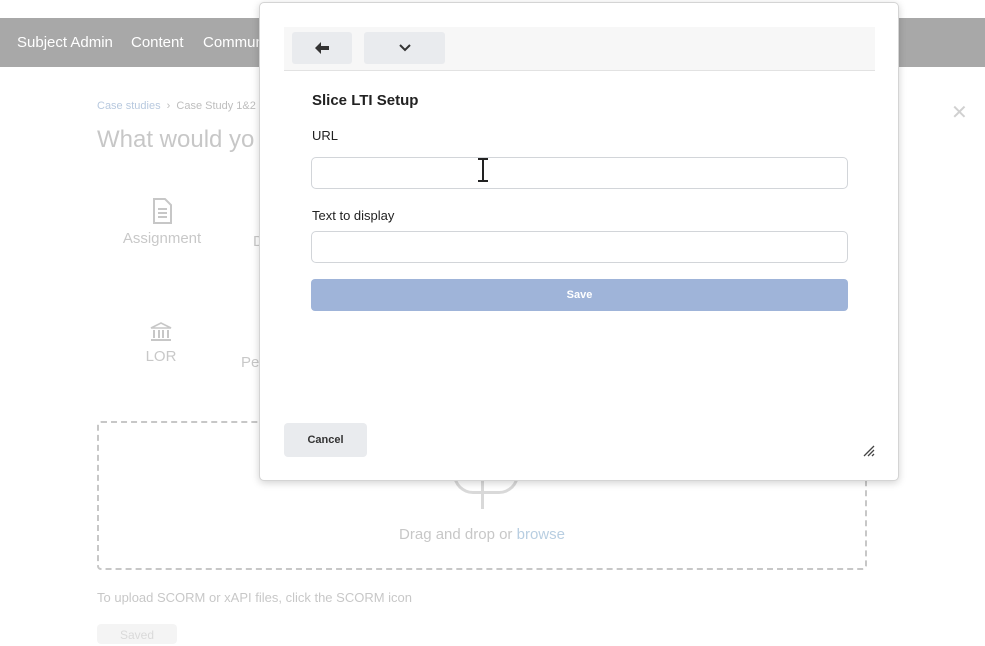 The width and height of the screenshot is (985, 646). What do you see at coordinates (176, 139) in the screenshot?
I see `page-title: What would yo` at bounding box center [176, 139].